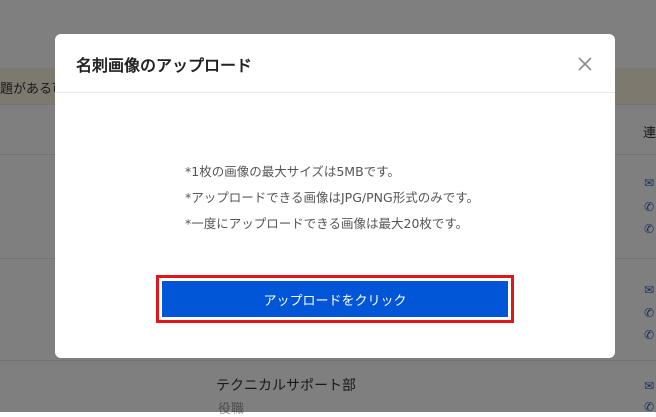 Image resolution: width=656 pixels, height=417 pixels. I want to click on upload-button: アップロードをクリック, so click(335, 299).